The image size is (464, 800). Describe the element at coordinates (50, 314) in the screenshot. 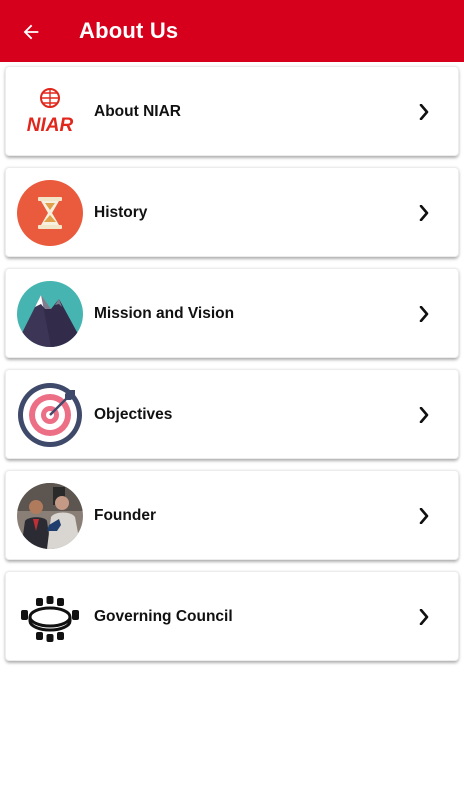

I see `mountain-icon` at that location.